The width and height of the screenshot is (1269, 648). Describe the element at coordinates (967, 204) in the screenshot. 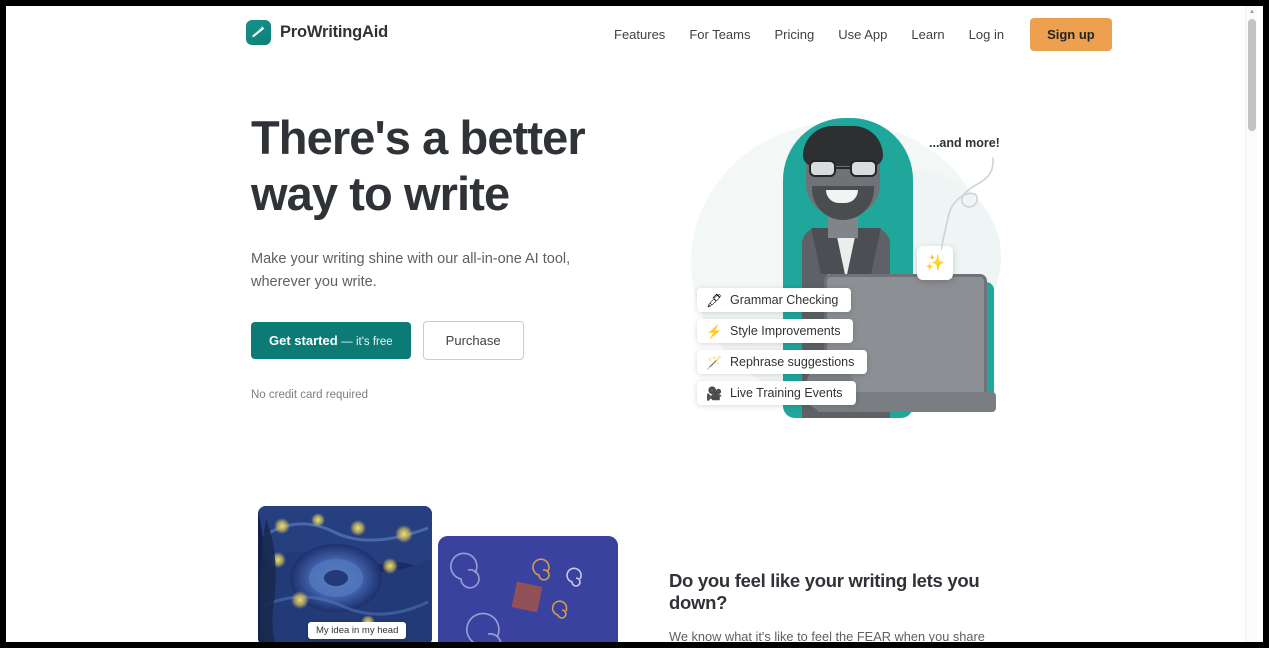

I see `squiggle-arrow-icon` at that location.